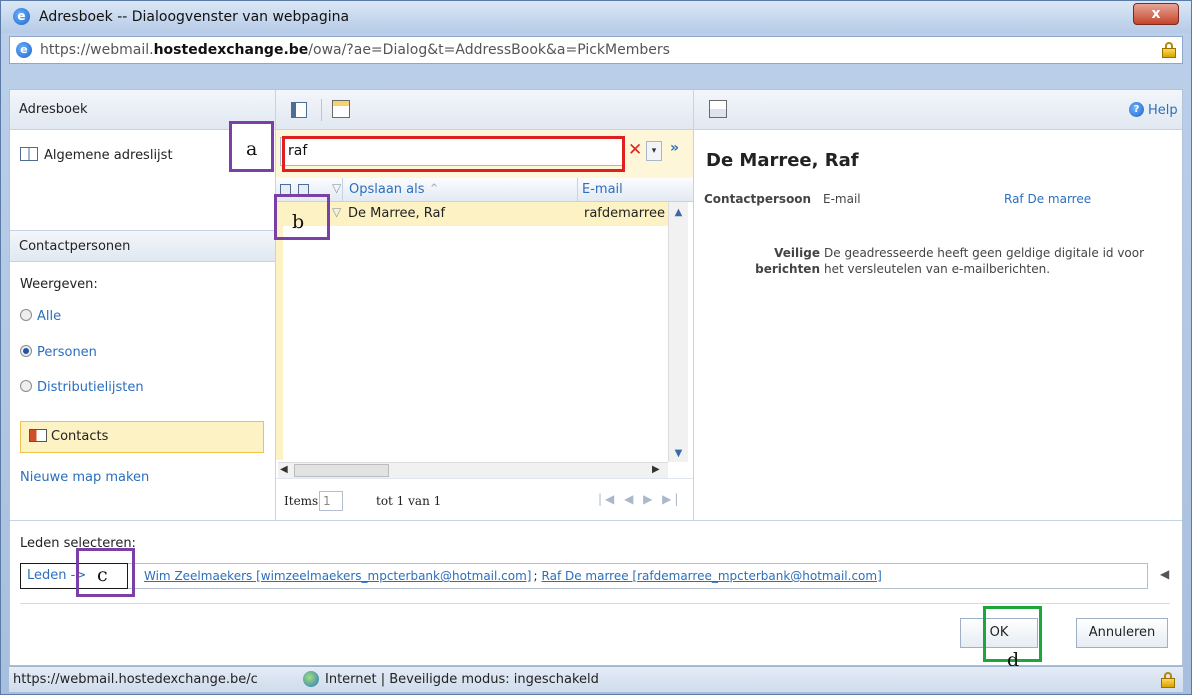 The image size is (1192, 695). I want to click on print-icon, so click(718, 109).